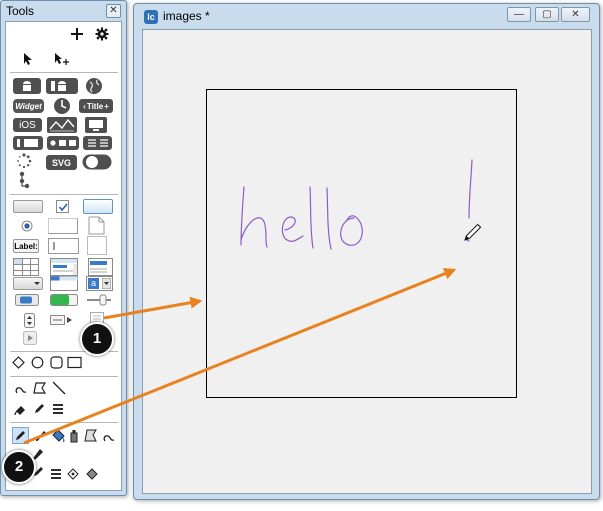 This screenshot has height=511, width=603. I want to click on svg-widget-icon: SVG, so click(61, 162).